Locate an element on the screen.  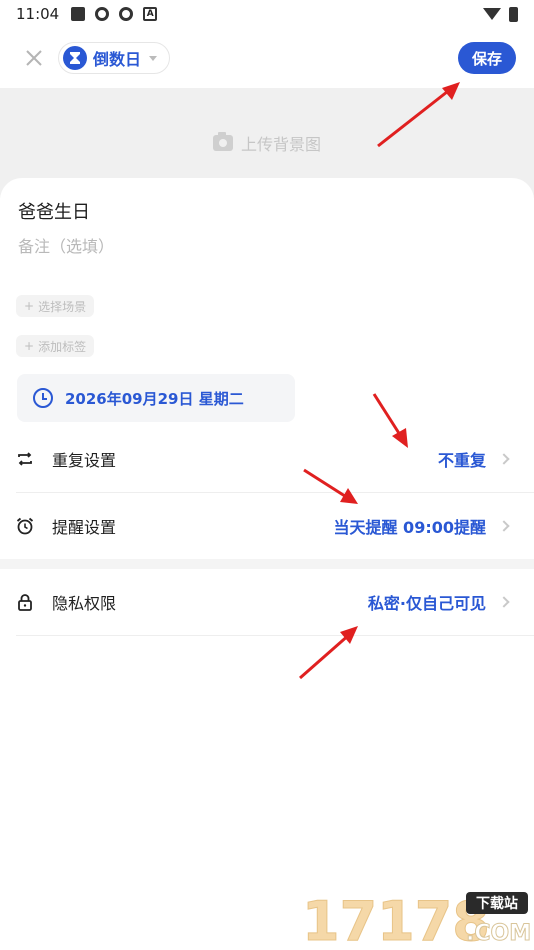
select-scene-chip: + 选择场景 is located at coordinates (55, 306).